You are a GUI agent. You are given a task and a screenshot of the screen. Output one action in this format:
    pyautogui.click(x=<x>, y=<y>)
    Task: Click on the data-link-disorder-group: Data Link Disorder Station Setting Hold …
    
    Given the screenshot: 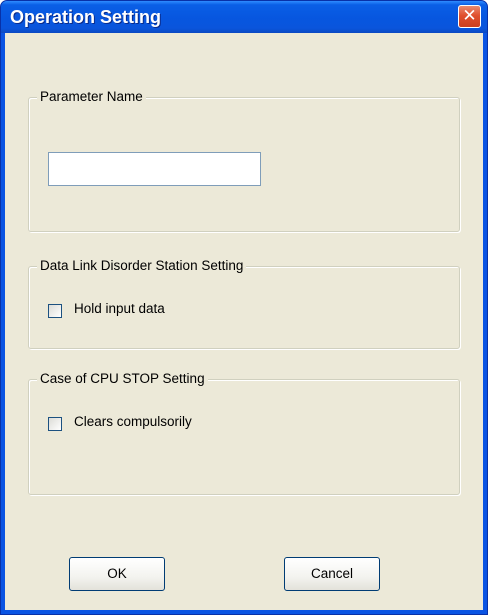 What is the action you would take?
    pyautogui.click(x=244, y=303)
    